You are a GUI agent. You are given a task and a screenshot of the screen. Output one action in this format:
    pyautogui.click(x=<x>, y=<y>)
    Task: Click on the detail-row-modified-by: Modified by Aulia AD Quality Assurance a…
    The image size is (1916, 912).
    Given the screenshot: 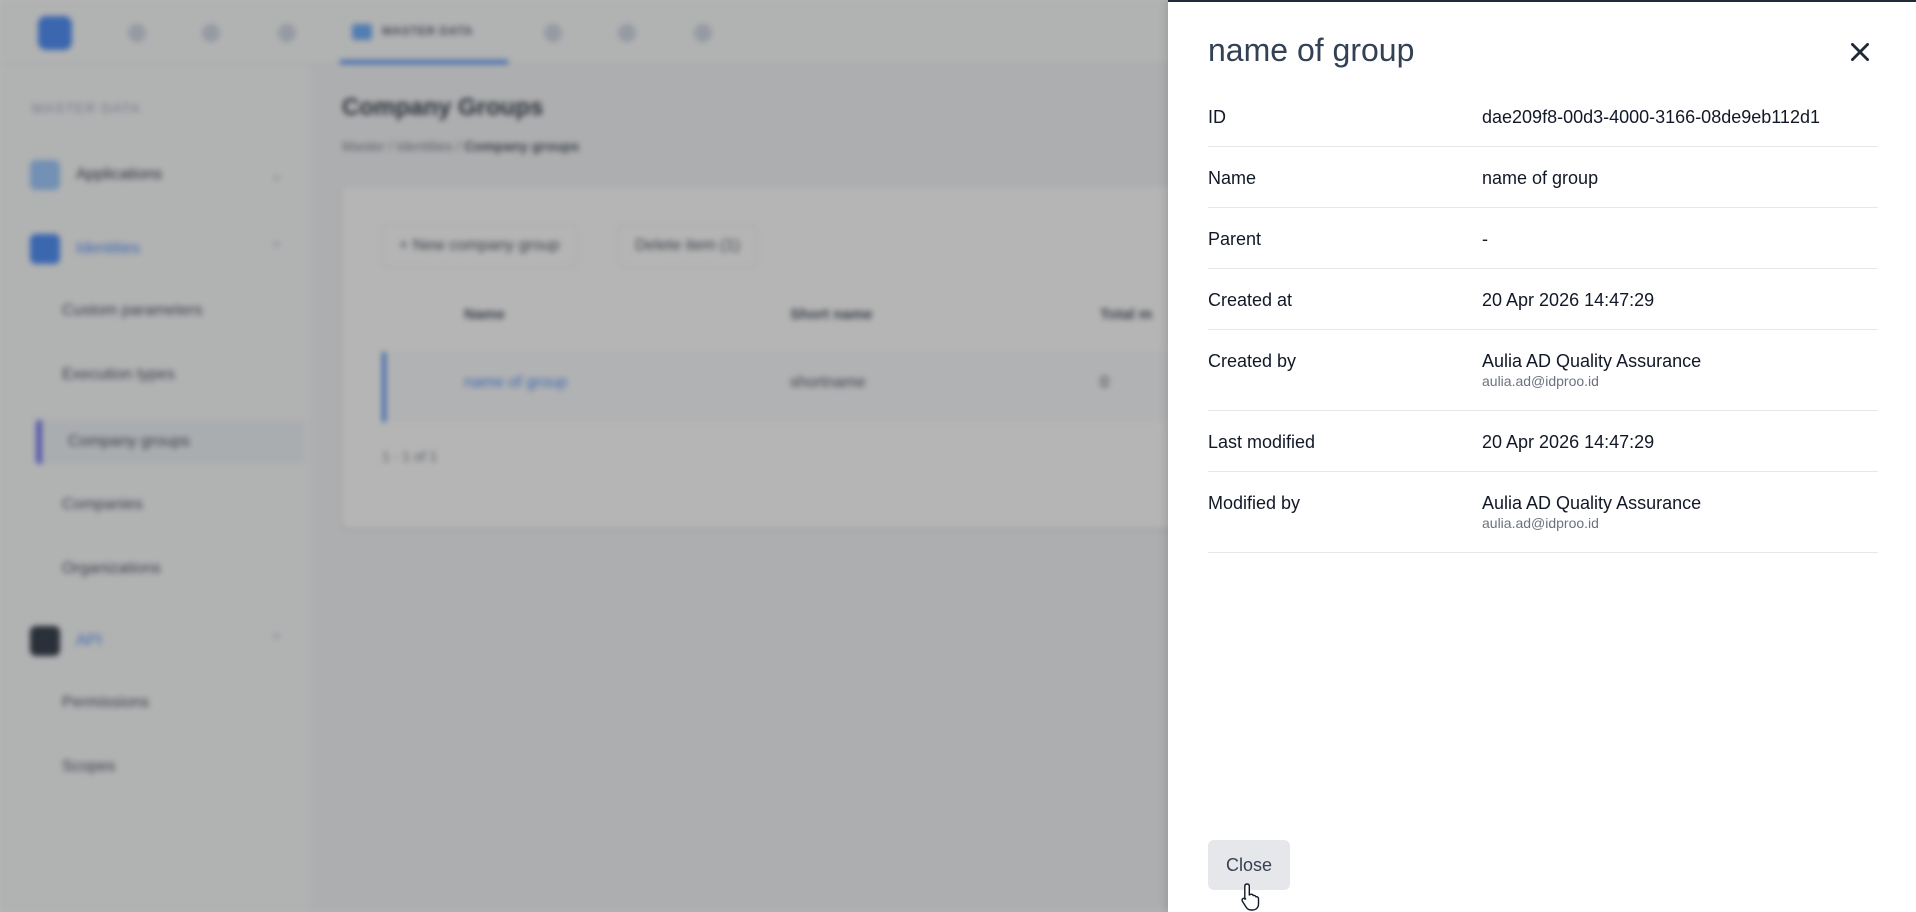 What is the action you would take?
    pyautogui.click(x=1543, y=512)
    